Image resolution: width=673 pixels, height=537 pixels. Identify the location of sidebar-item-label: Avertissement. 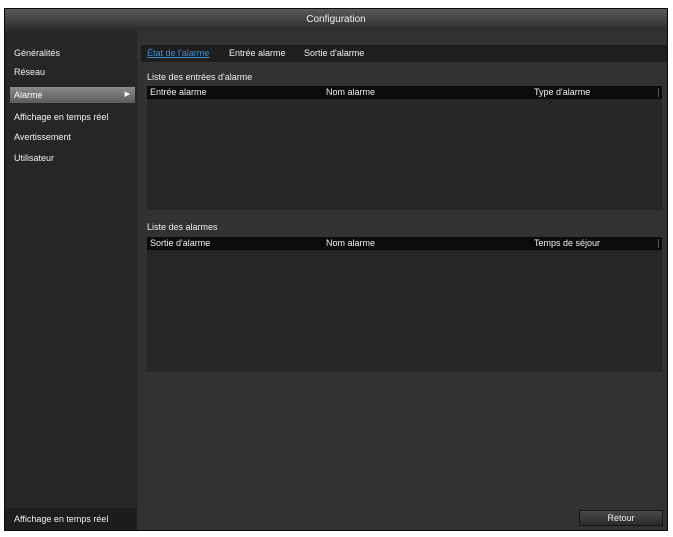
(42, 137).